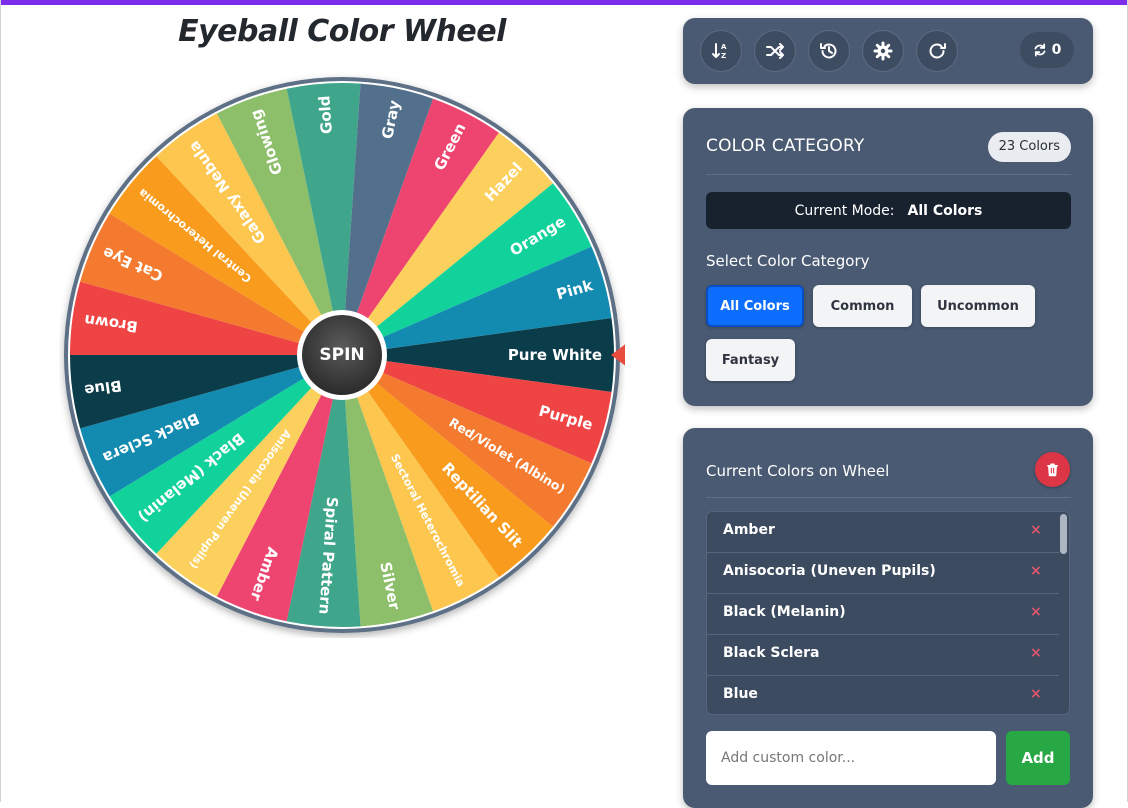  Describe the element at coordinates (1056, 50) in the screenshot. I see `spin-count-value: 0` at that location.